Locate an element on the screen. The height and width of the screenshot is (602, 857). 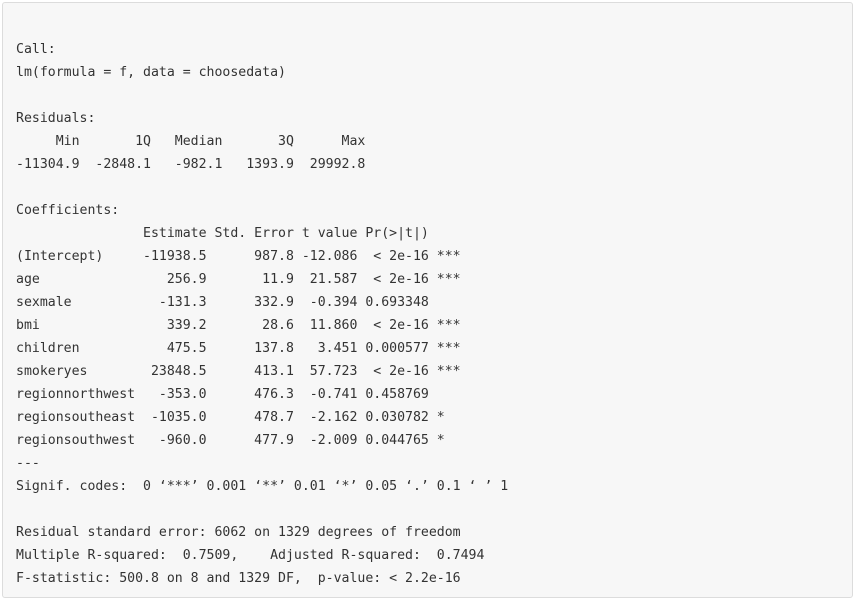
coefficient-row: sexmale -131.3 332.9 -0.394 0.693348 is located at coordinates (238, 302).